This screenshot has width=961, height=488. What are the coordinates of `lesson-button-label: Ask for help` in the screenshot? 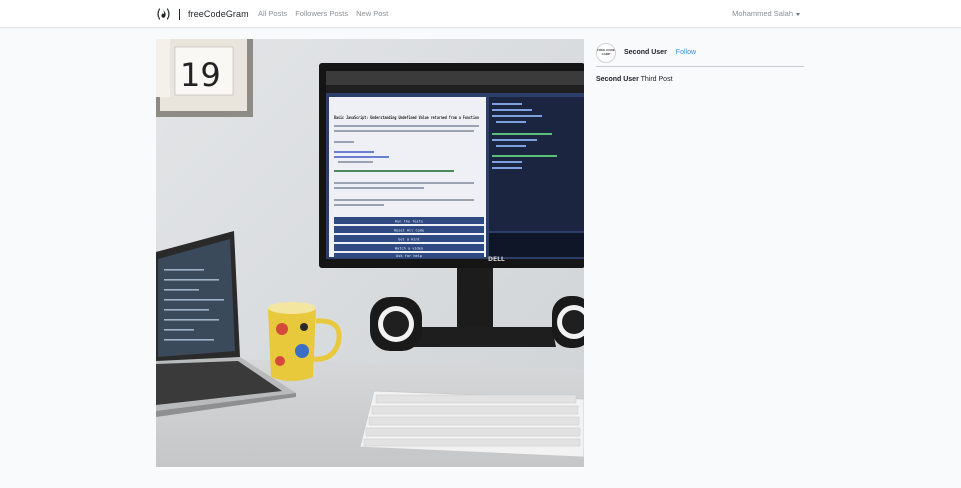 It's located at (409, 256).